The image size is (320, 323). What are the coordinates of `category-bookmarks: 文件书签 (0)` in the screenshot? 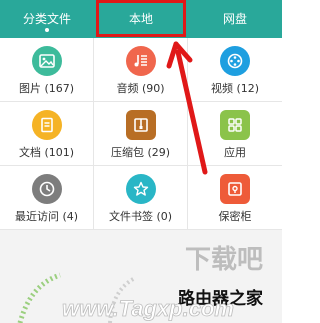 It's located at (141, 198).